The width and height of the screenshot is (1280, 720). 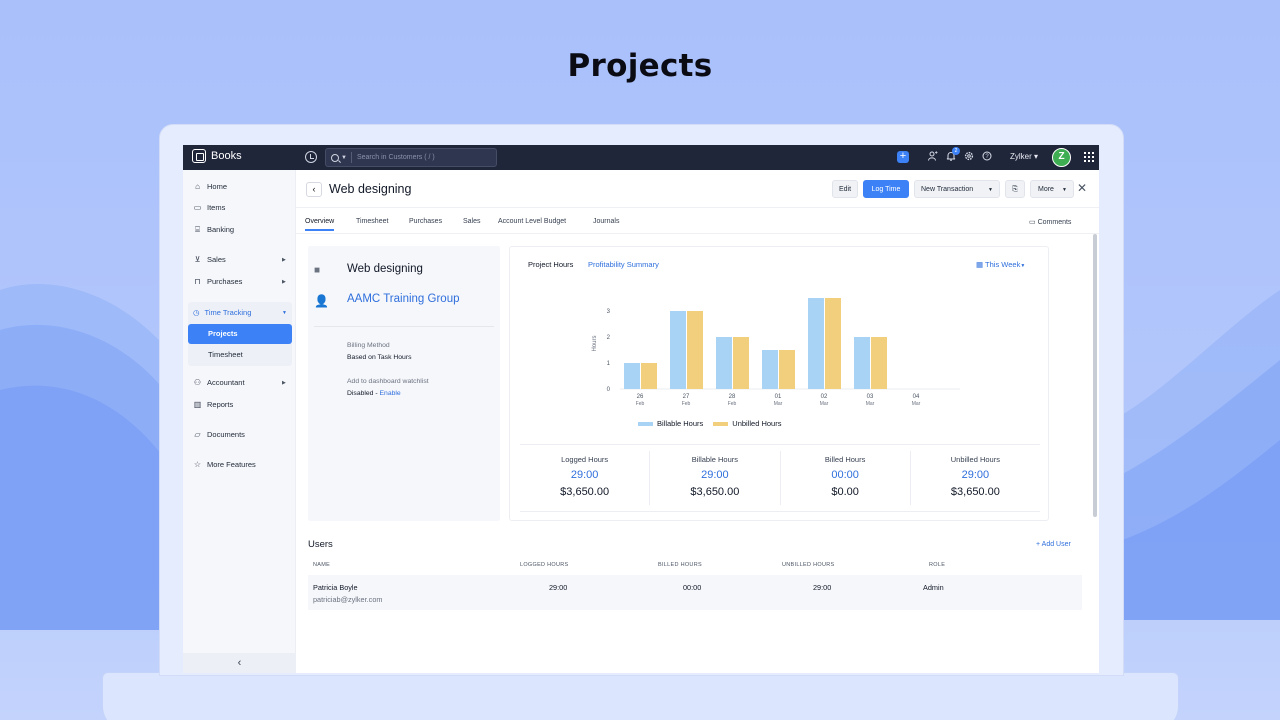 I want to click on scrollbar, so click(x=1095, y=375).